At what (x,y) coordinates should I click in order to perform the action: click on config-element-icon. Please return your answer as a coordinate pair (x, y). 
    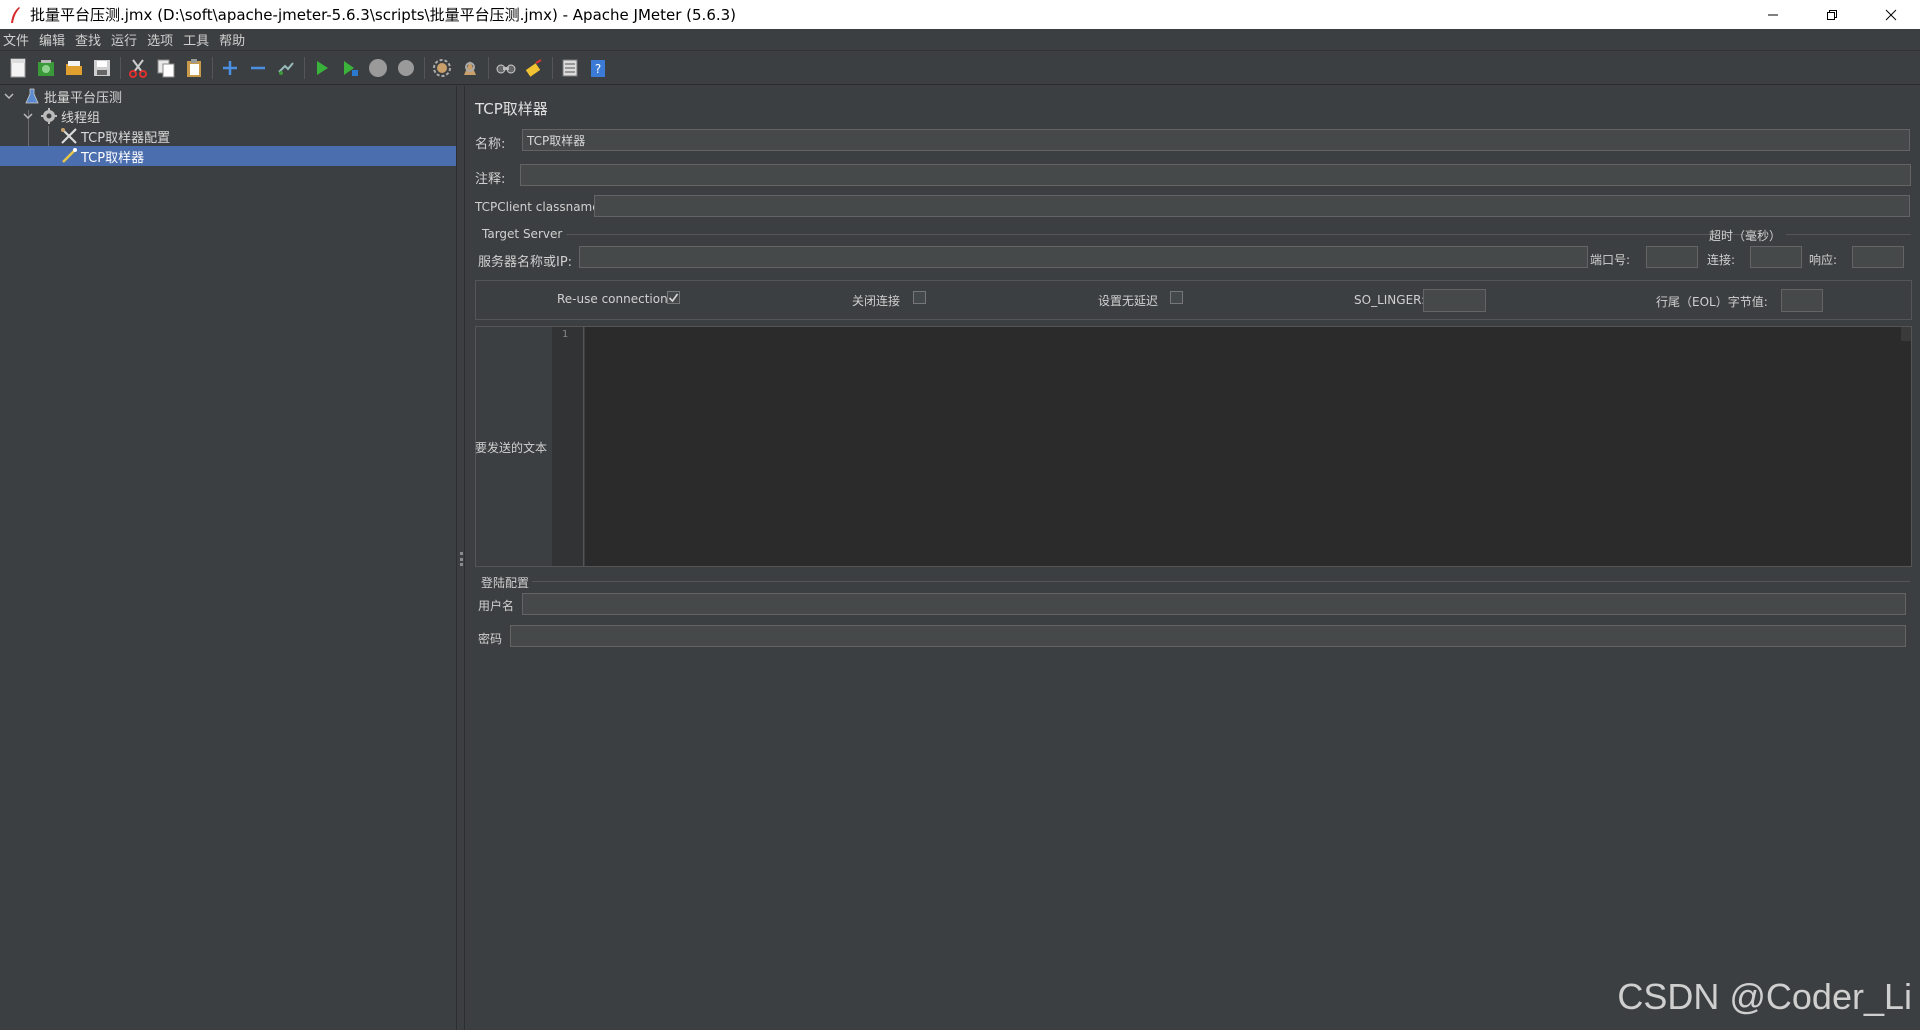
    Looking at the image, I should click on (69, 136).